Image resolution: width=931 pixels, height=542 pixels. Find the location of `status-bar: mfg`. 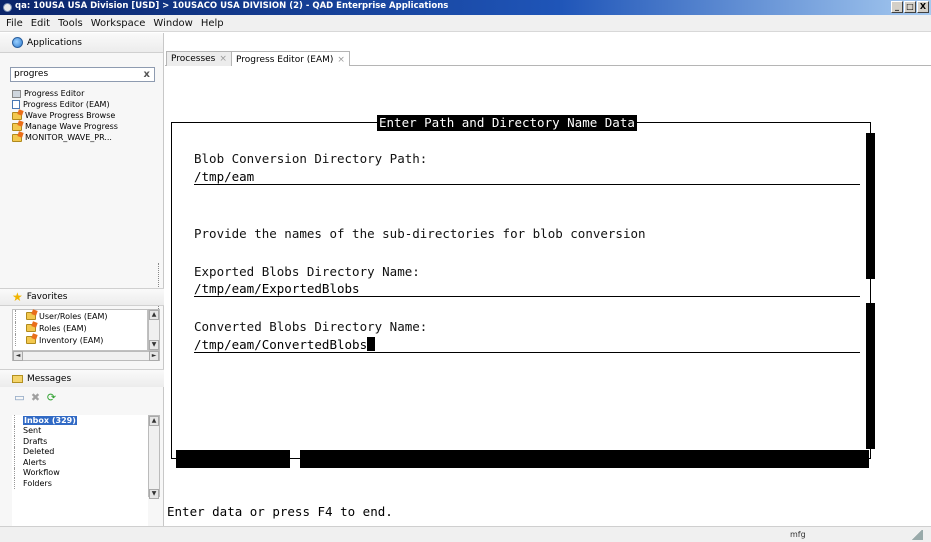

status-bar: mfg is located at coordinates (465, 534).